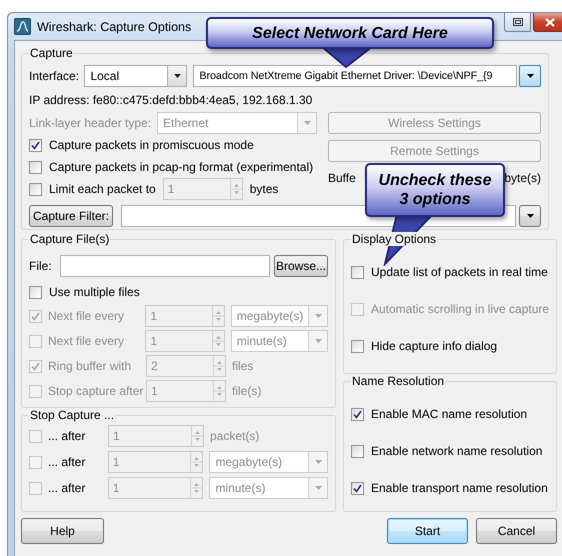 The height and width of the screenshot is (556, 562). Describe the element at coordinates (355, 76) in the screenshot. I see `device-field: Broadcom NetXtreme Gigabit Ethernet Driver: \Device\NPF_{9` at that location.